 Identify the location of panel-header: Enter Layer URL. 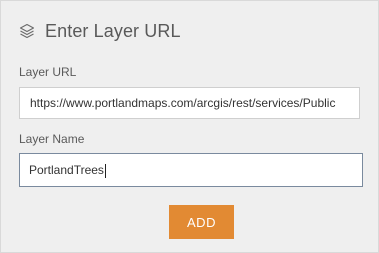
(100, 31).